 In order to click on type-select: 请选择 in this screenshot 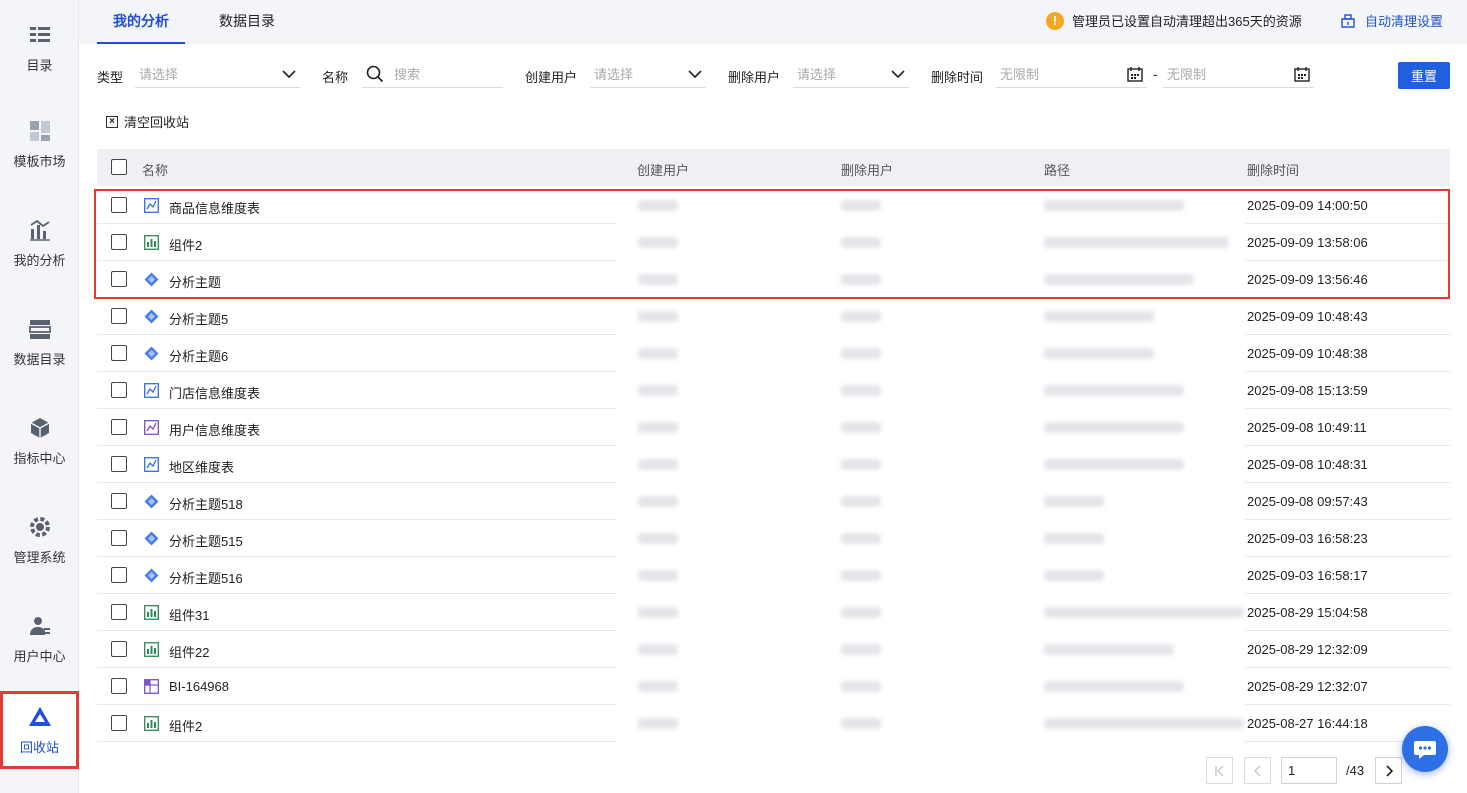, I will do `click(217, 74)`.